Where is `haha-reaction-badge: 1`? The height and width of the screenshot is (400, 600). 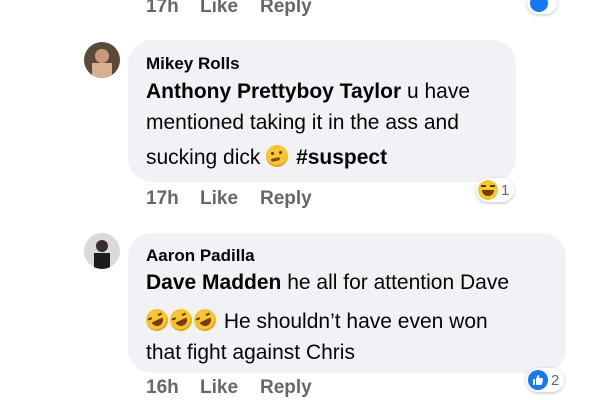
haha-reaction-badge: 1 is located at coordinates (495, 190).